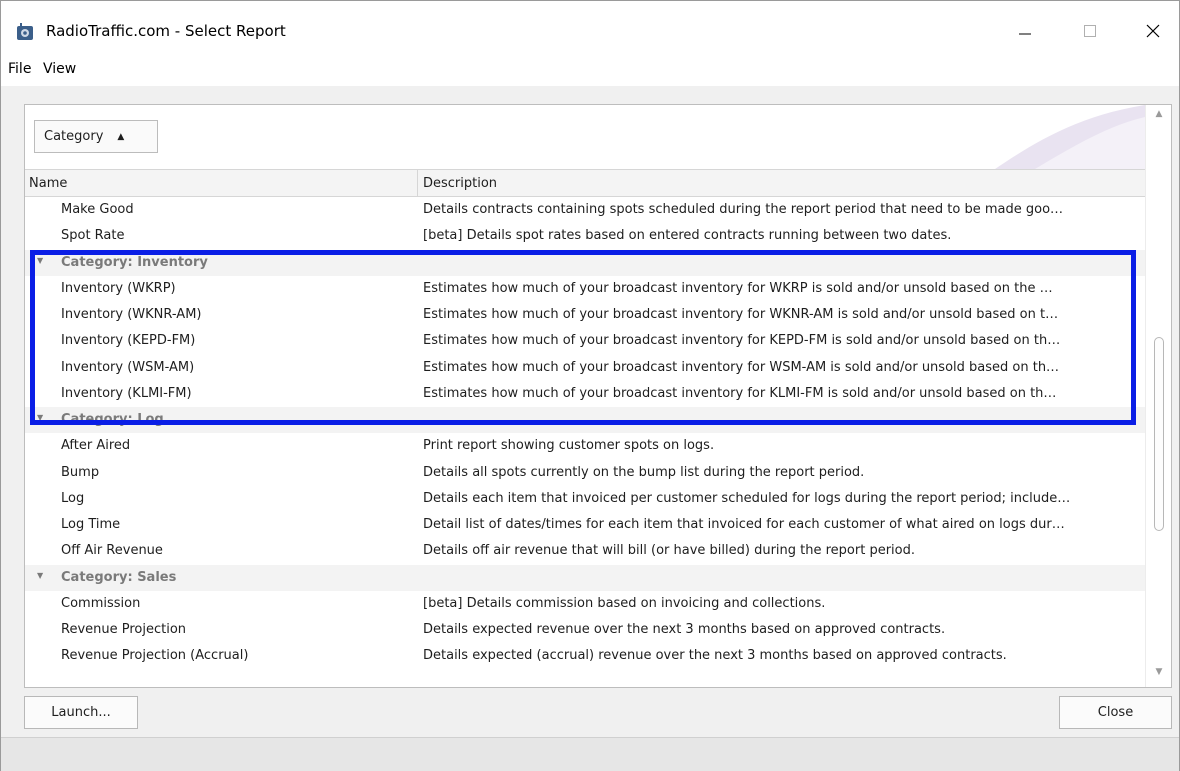 This screenshot has width=1180, height=771. What do you see at coordinates (121, 136) in the screenshot?
I see `sort-ascending-icon: ▲` at bounding box center [121, 136].